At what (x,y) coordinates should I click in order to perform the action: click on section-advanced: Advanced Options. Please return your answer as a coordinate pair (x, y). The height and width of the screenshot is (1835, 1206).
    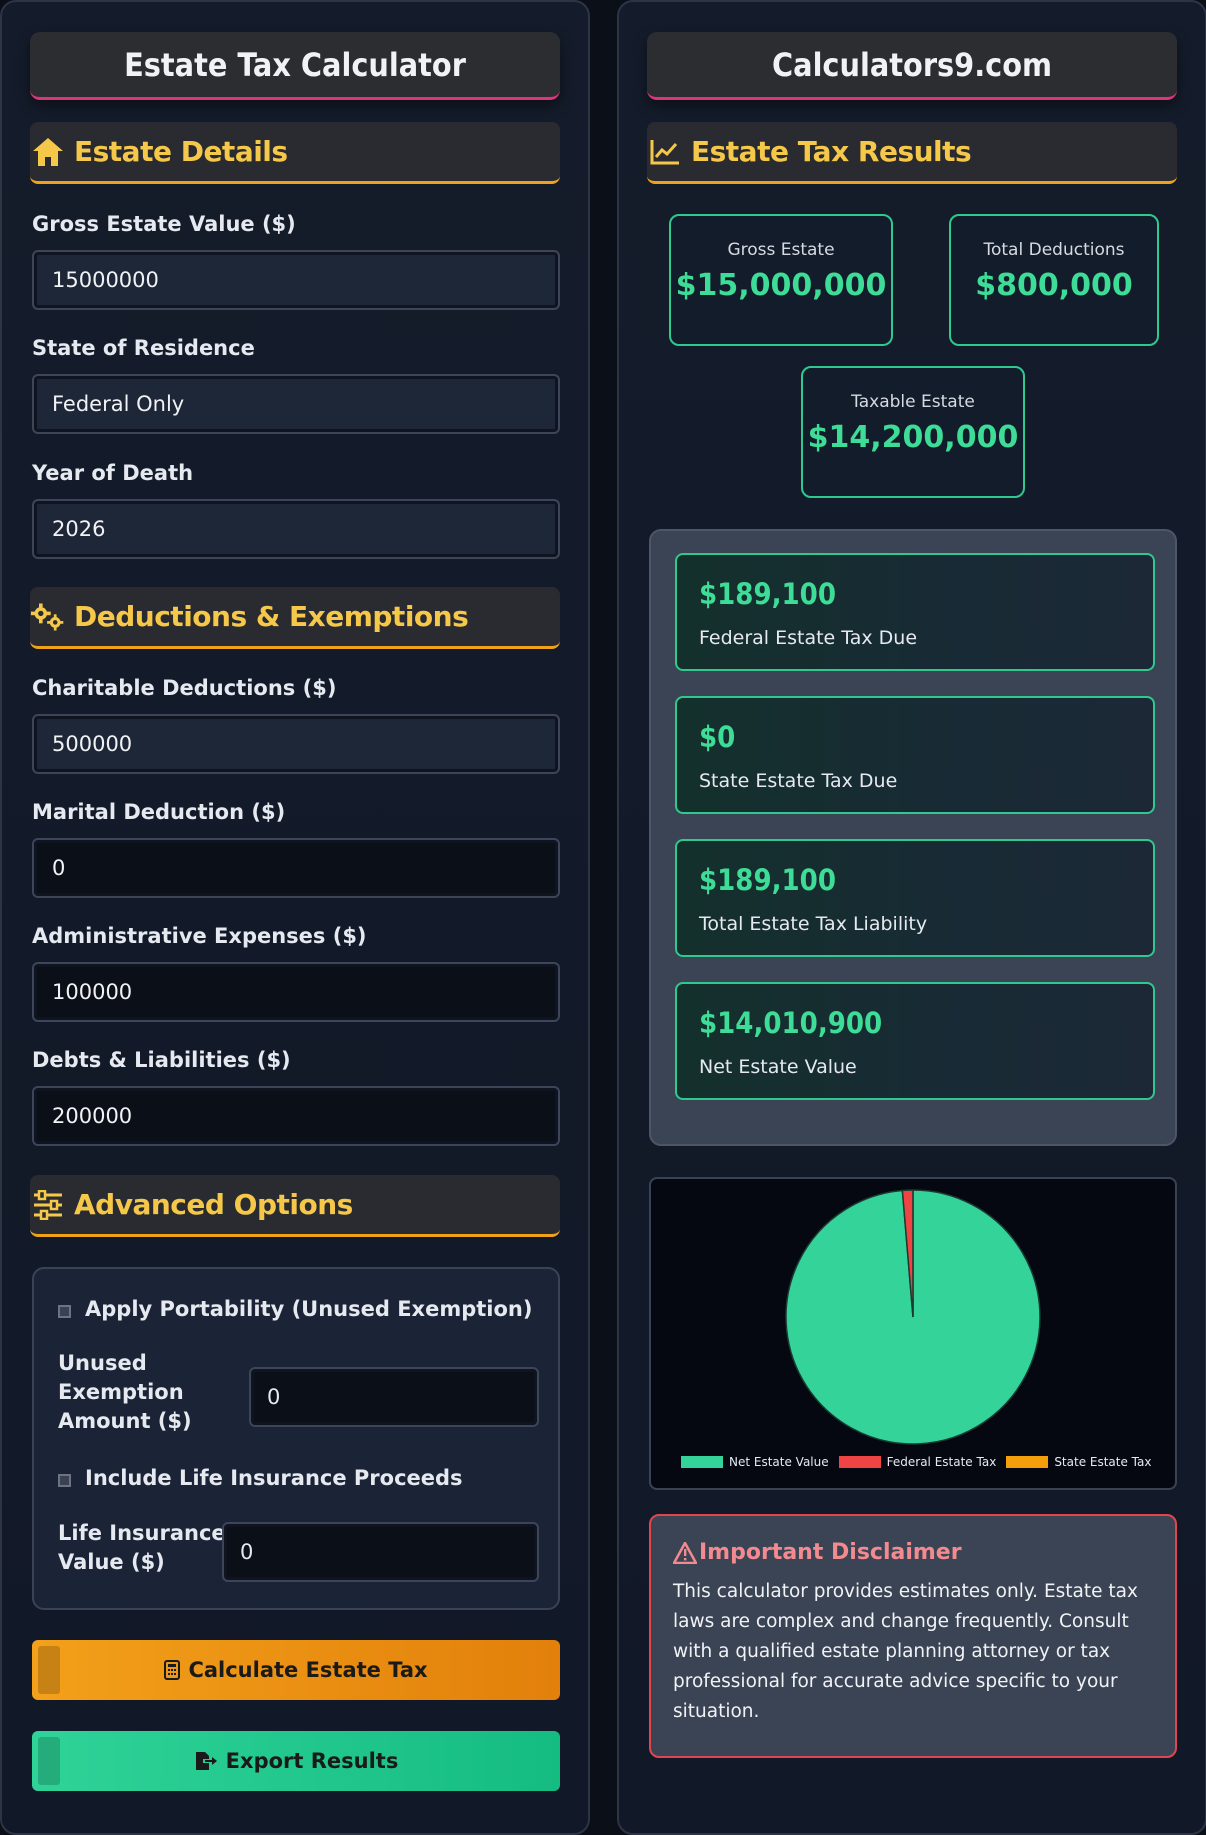
    Looking at the image, I should click on (295, 1206).